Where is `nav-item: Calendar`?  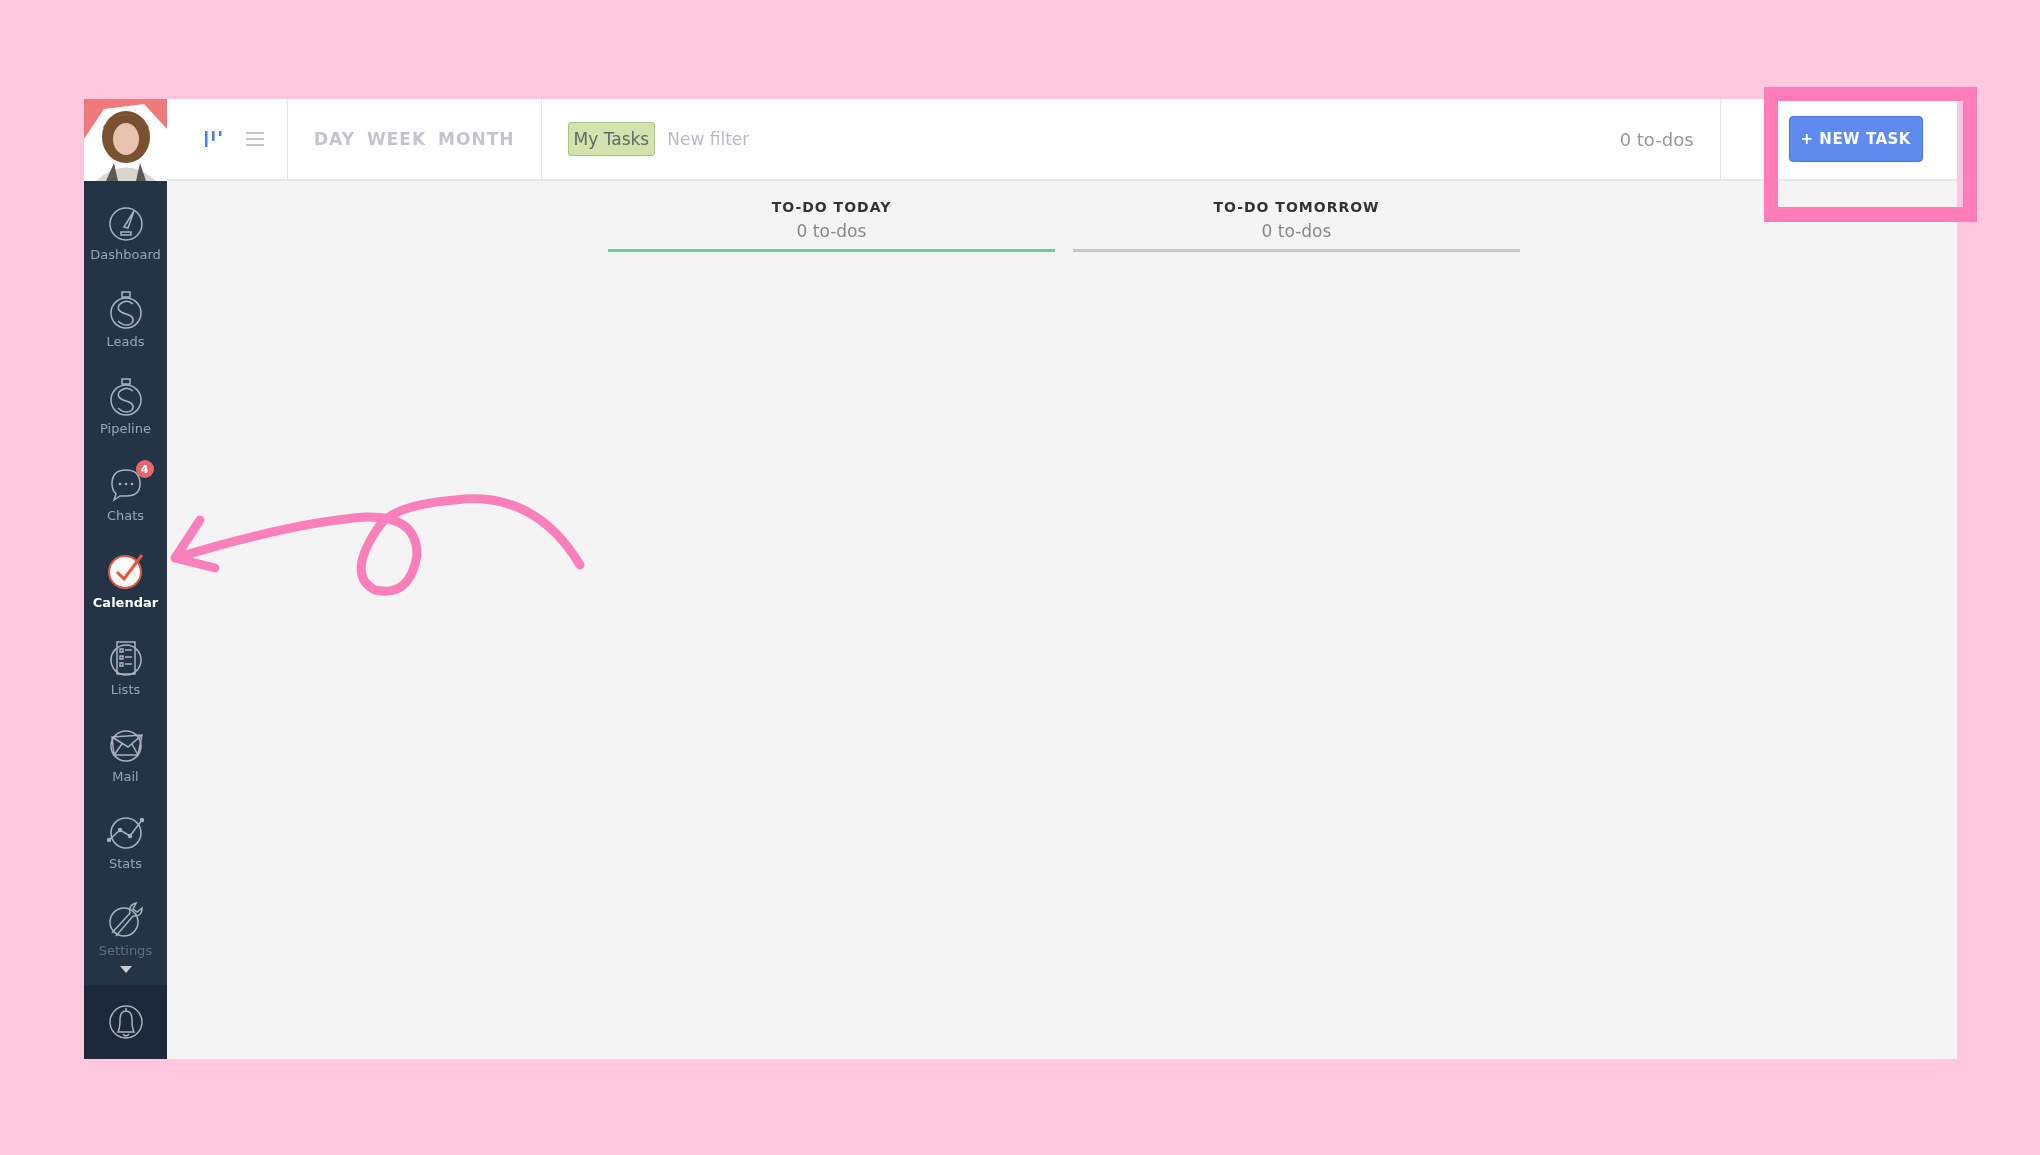
nav-item: Calendar is located at coordinates (125, 580).